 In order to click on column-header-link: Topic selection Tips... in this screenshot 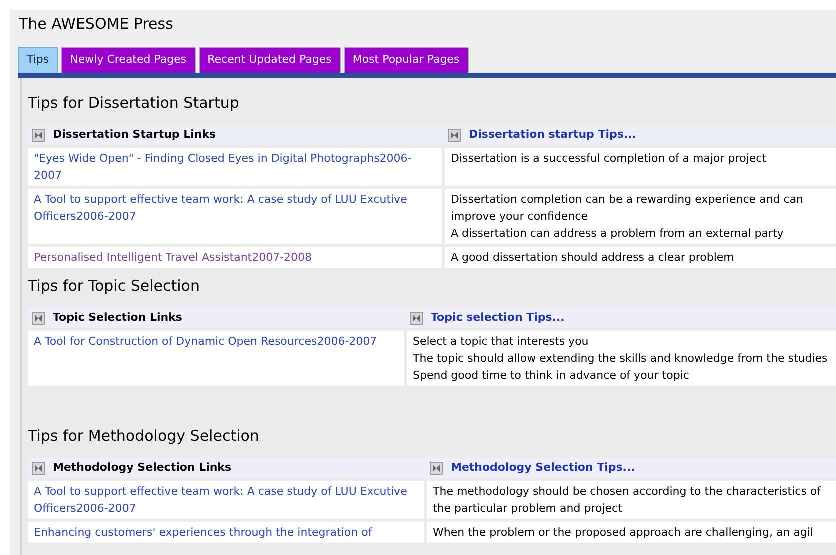, I will do `click(498, 318)`.